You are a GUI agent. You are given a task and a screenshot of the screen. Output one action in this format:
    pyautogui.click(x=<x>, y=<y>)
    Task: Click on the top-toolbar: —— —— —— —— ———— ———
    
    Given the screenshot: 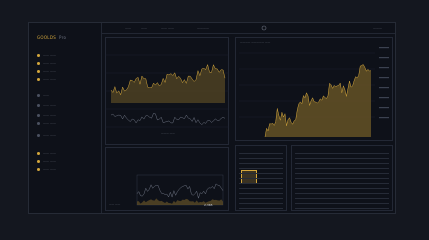 What is the action you would take?
    pyautogui.click(x=248, y=28)
    